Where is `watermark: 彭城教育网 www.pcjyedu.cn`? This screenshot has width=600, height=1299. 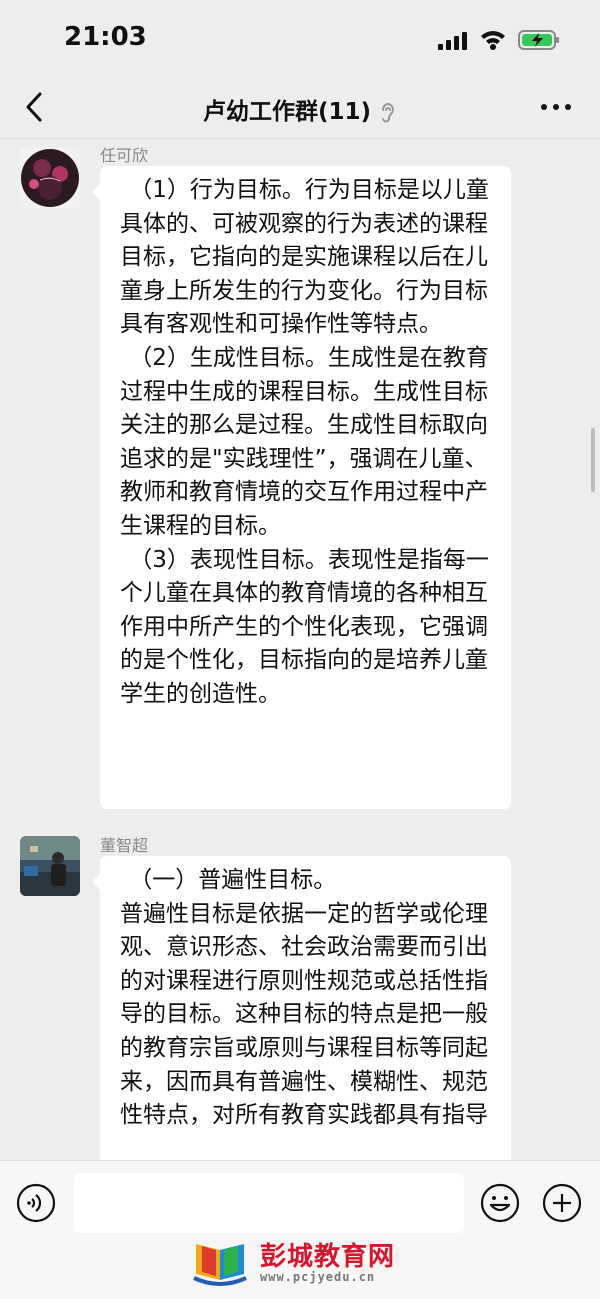
watermark: 彭城教育网 www.pcjyedu.cn is located at coordinates (305, 1261).